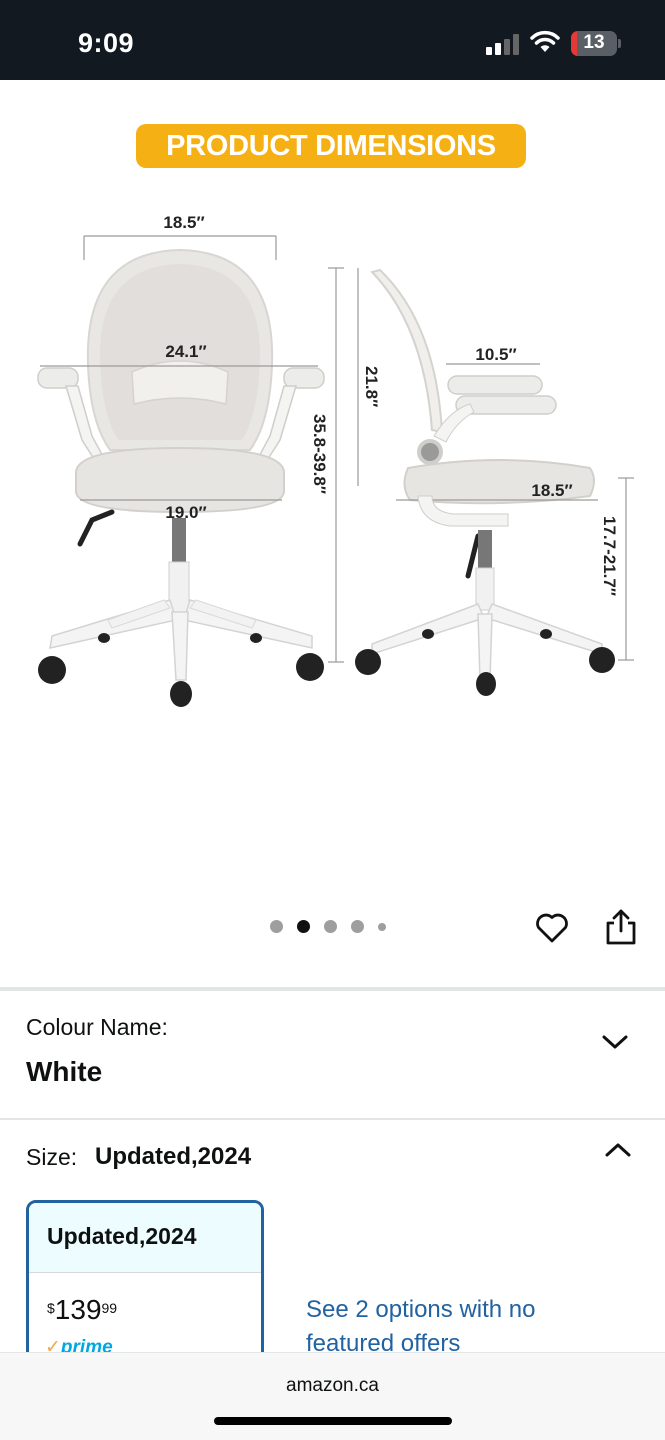 The image size is (665, 1440). I want to click on colour-value: White, so click(64, 1072).